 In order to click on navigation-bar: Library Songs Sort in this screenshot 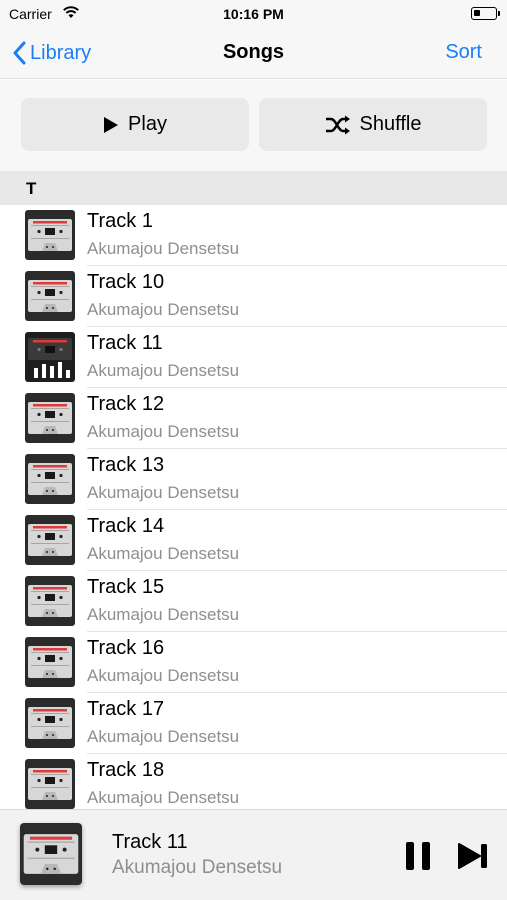, I will do `click(253, 53)`.